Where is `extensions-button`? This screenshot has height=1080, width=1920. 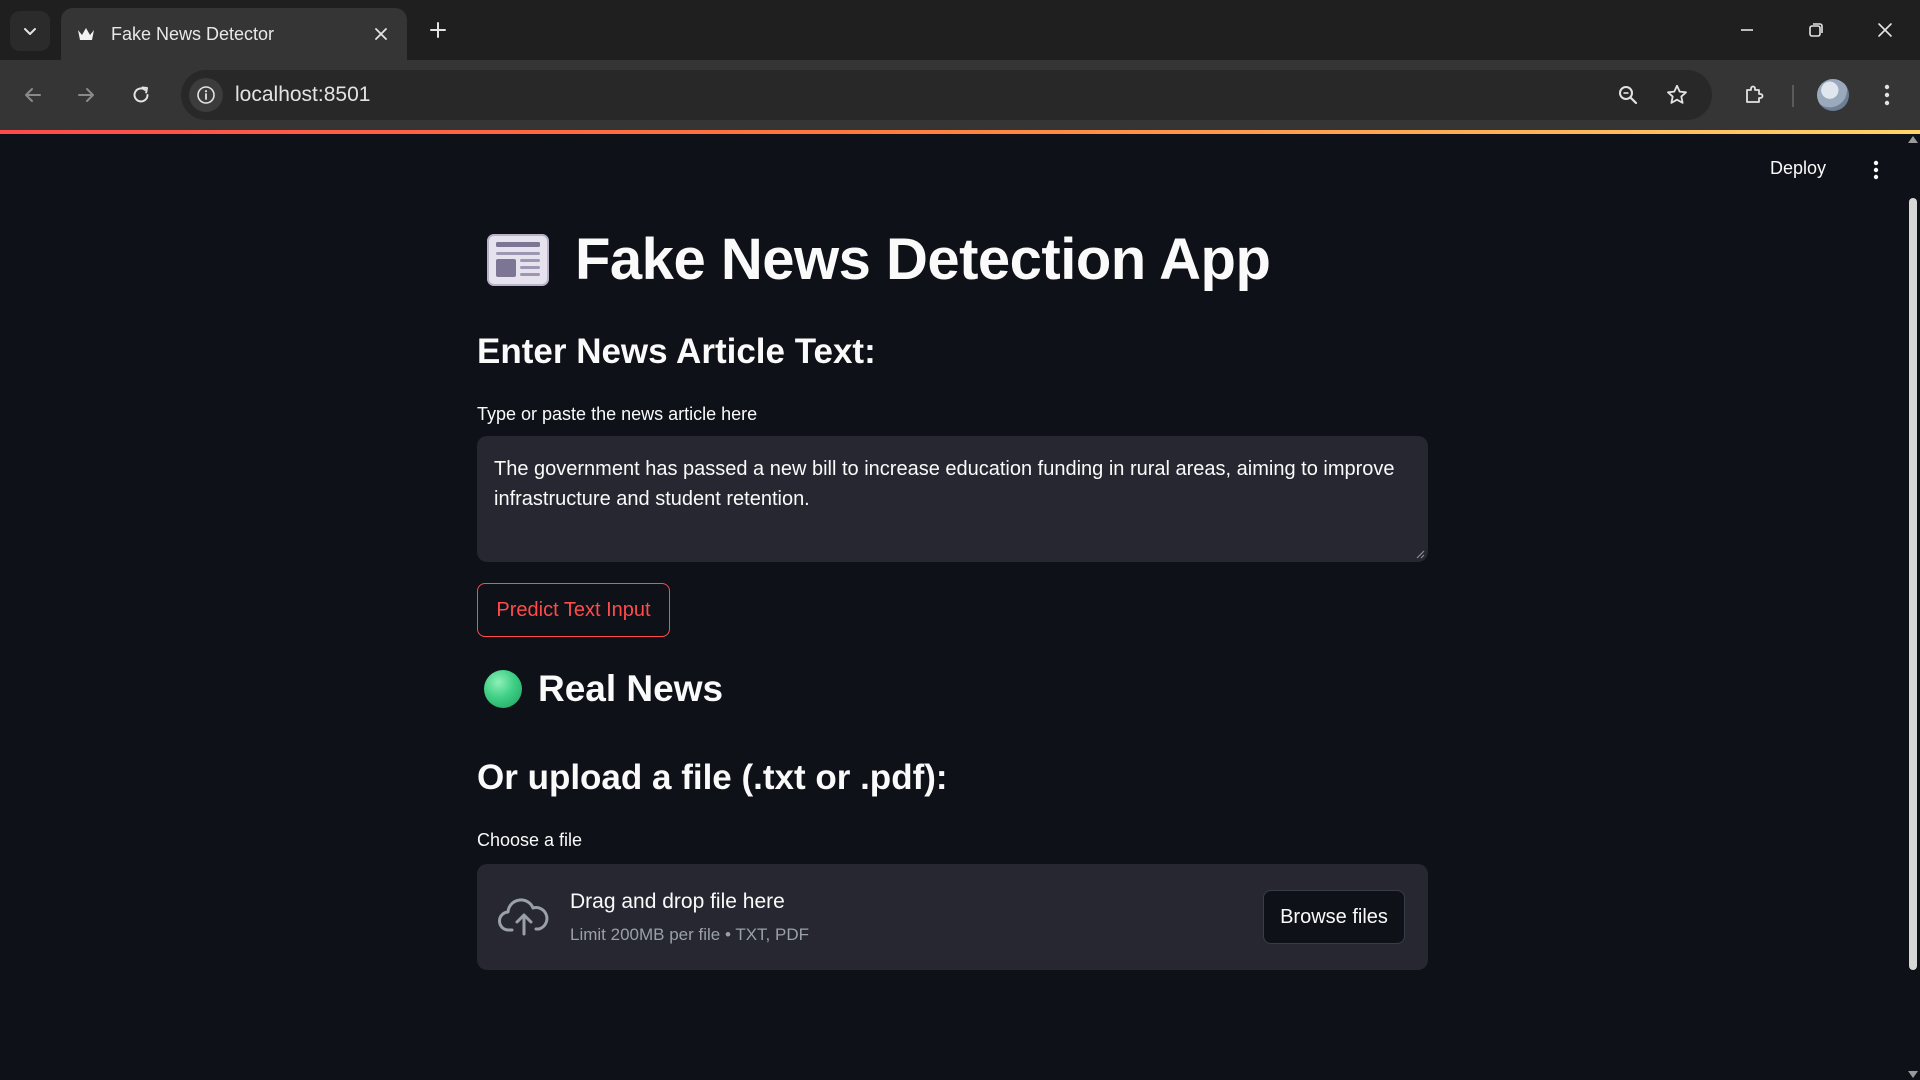 extensions-button is located at coordinates (1754, 95).